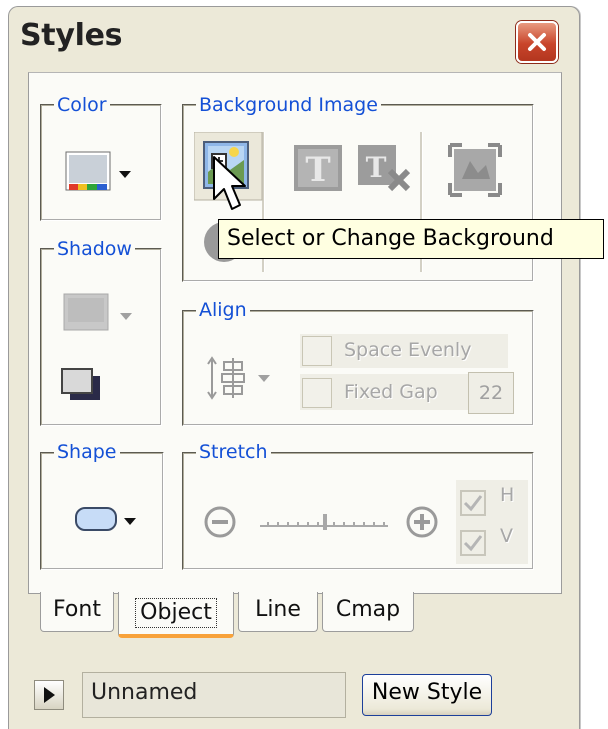  I want to click on text-image-icon: T, so click(318, 168).